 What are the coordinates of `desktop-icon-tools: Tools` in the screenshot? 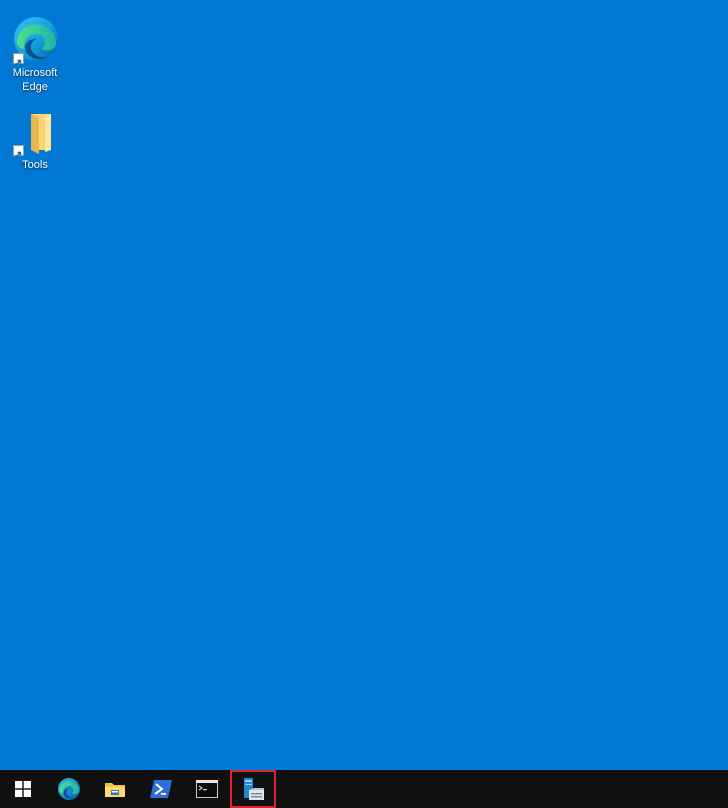 It's located at (35, 140).